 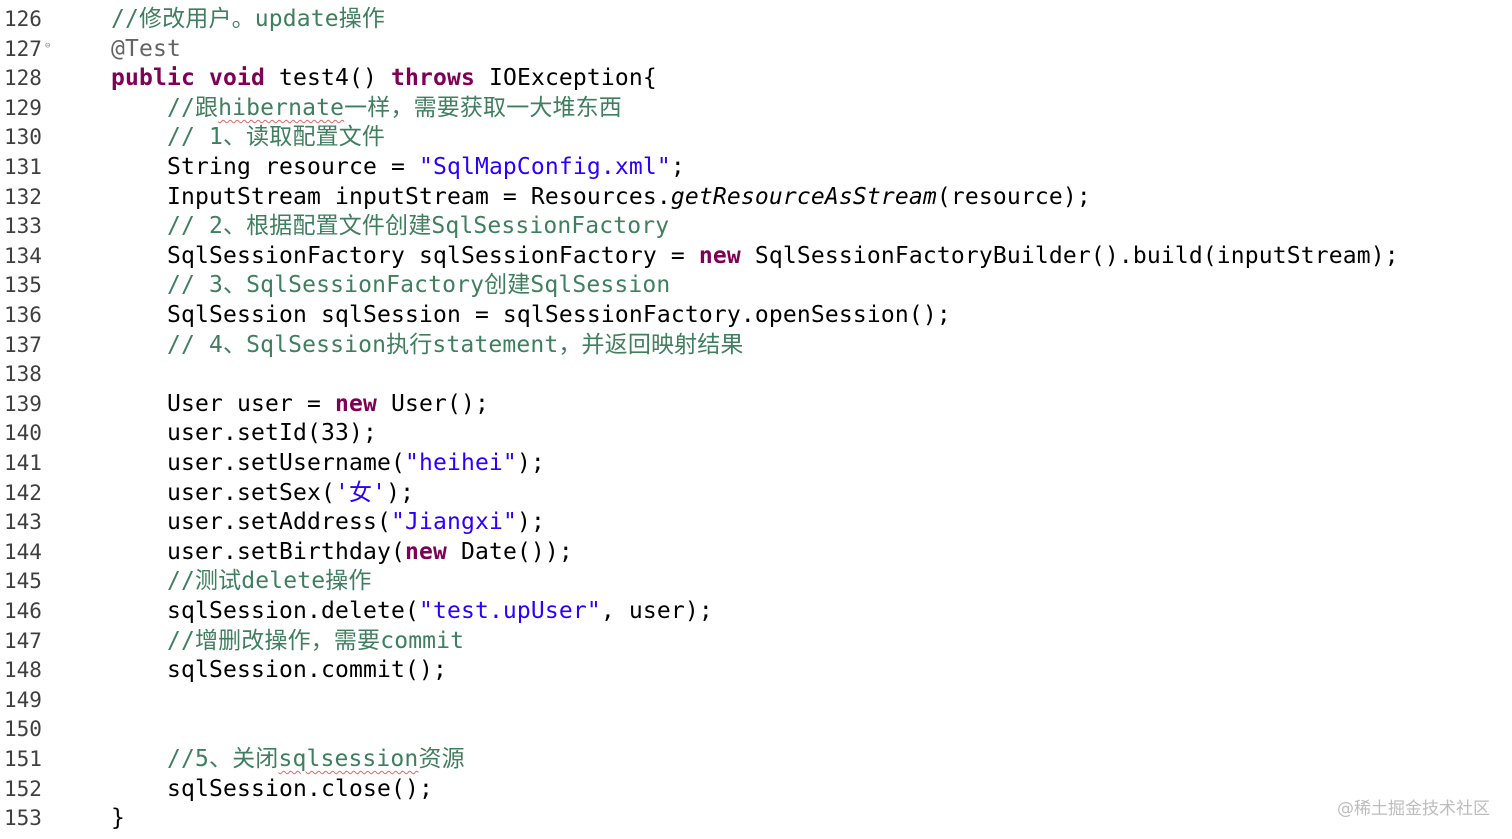 I want to click on line-number: 127, so click(x=23, y=48).